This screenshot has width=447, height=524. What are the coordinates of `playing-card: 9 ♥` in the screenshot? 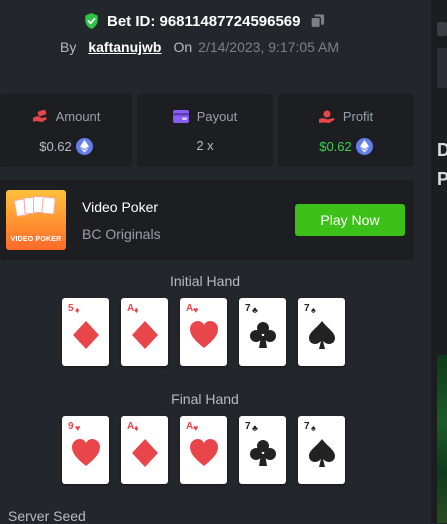 It's located at (85, 450).